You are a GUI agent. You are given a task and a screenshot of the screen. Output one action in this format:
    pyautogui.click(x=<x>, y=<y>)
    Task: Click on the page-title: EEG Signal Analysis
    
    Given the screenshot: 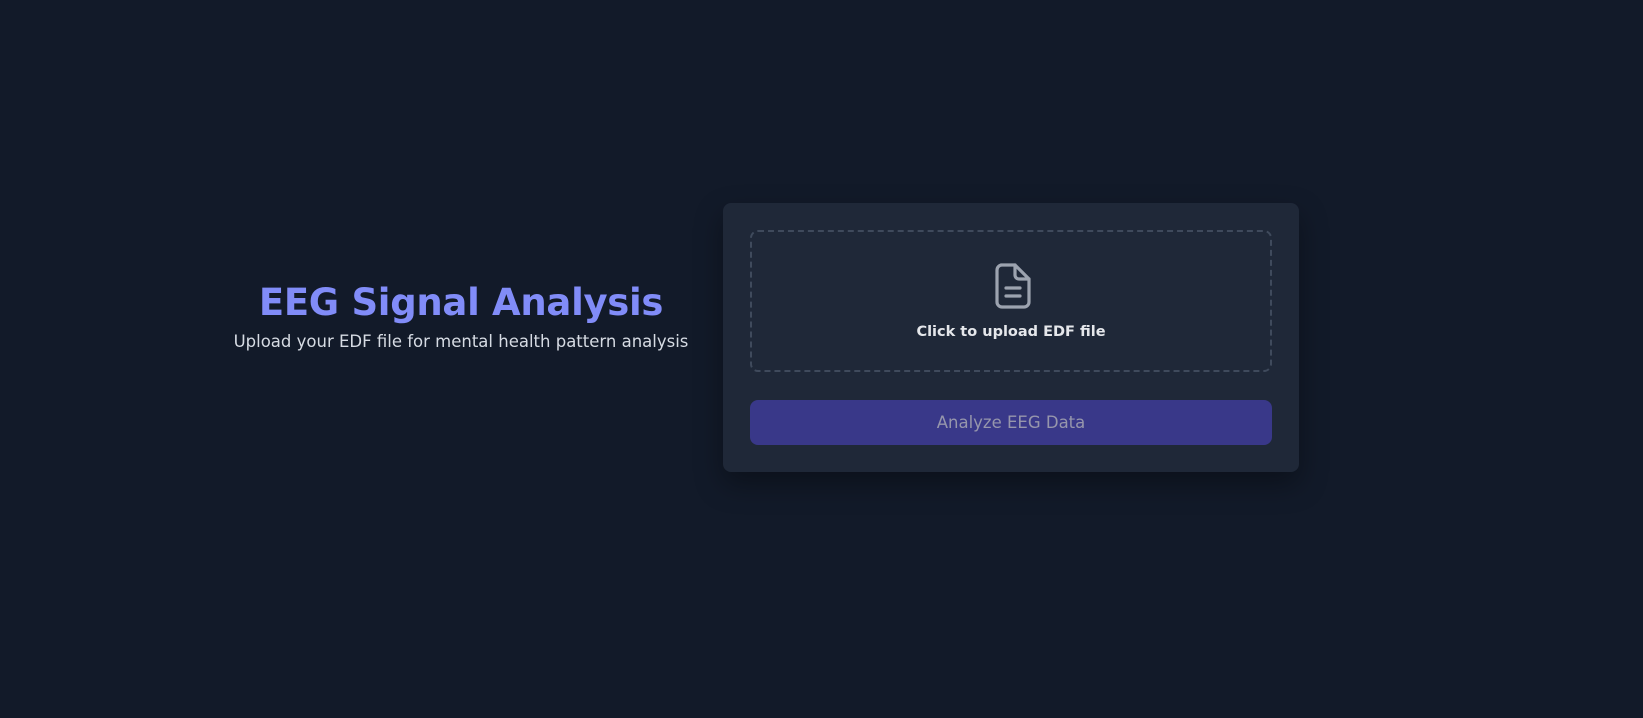 What is the action you would take?
    pyautogui.click(x=461, y=302)
    